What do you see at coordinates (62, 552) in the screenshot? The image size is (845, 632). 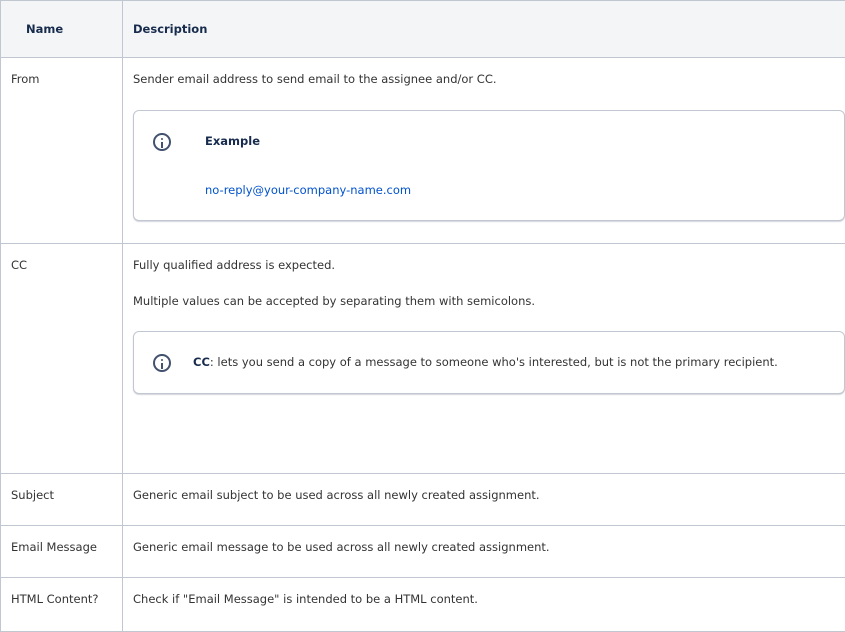 I see `row-name-email-message: Email Message` at bounding box center [62, 552].